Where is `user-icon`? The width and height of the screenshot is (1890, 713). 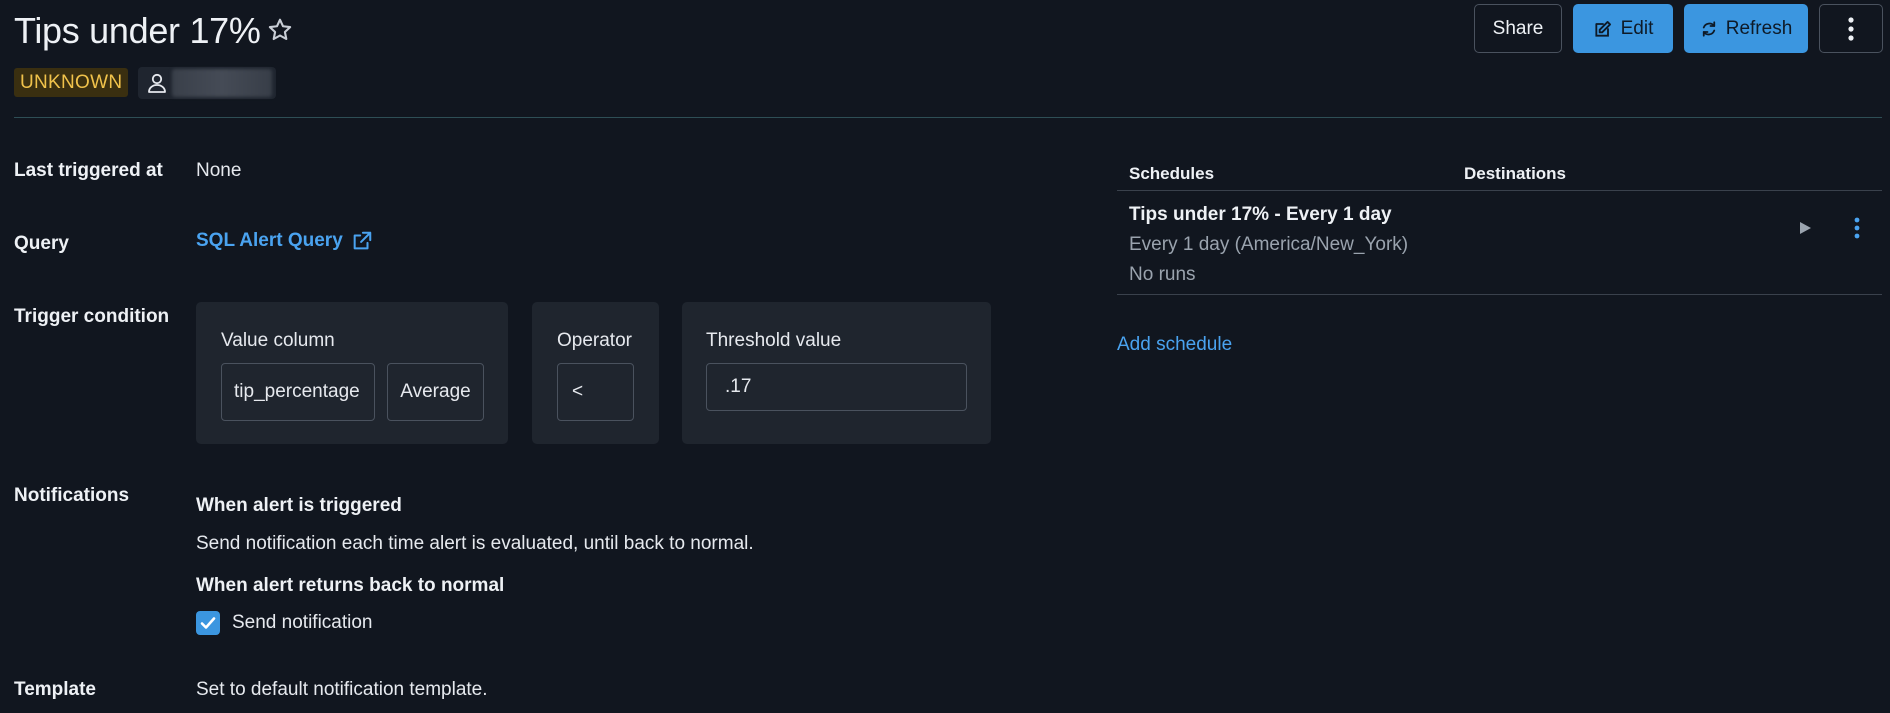 user-icon is located at coordinates (157, 83).